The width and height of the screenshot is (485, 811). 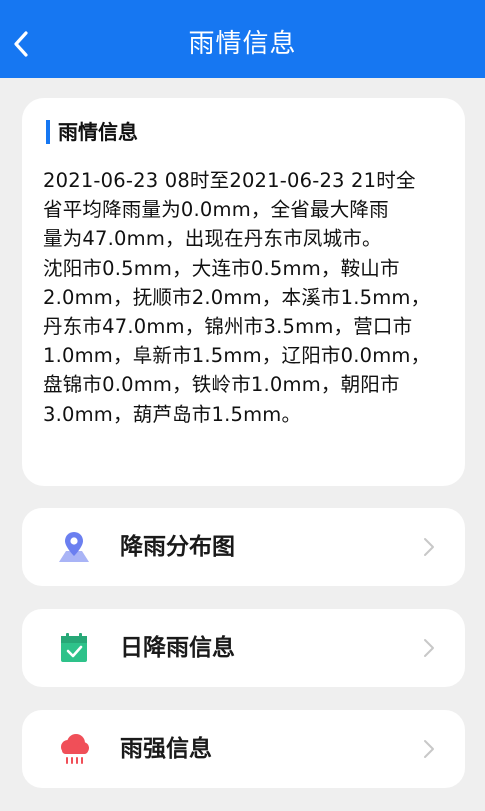 What do you see at coordinates (48, 132) in the screenshot?
I see `title-accent-bar` at bounding box center [48, 132].